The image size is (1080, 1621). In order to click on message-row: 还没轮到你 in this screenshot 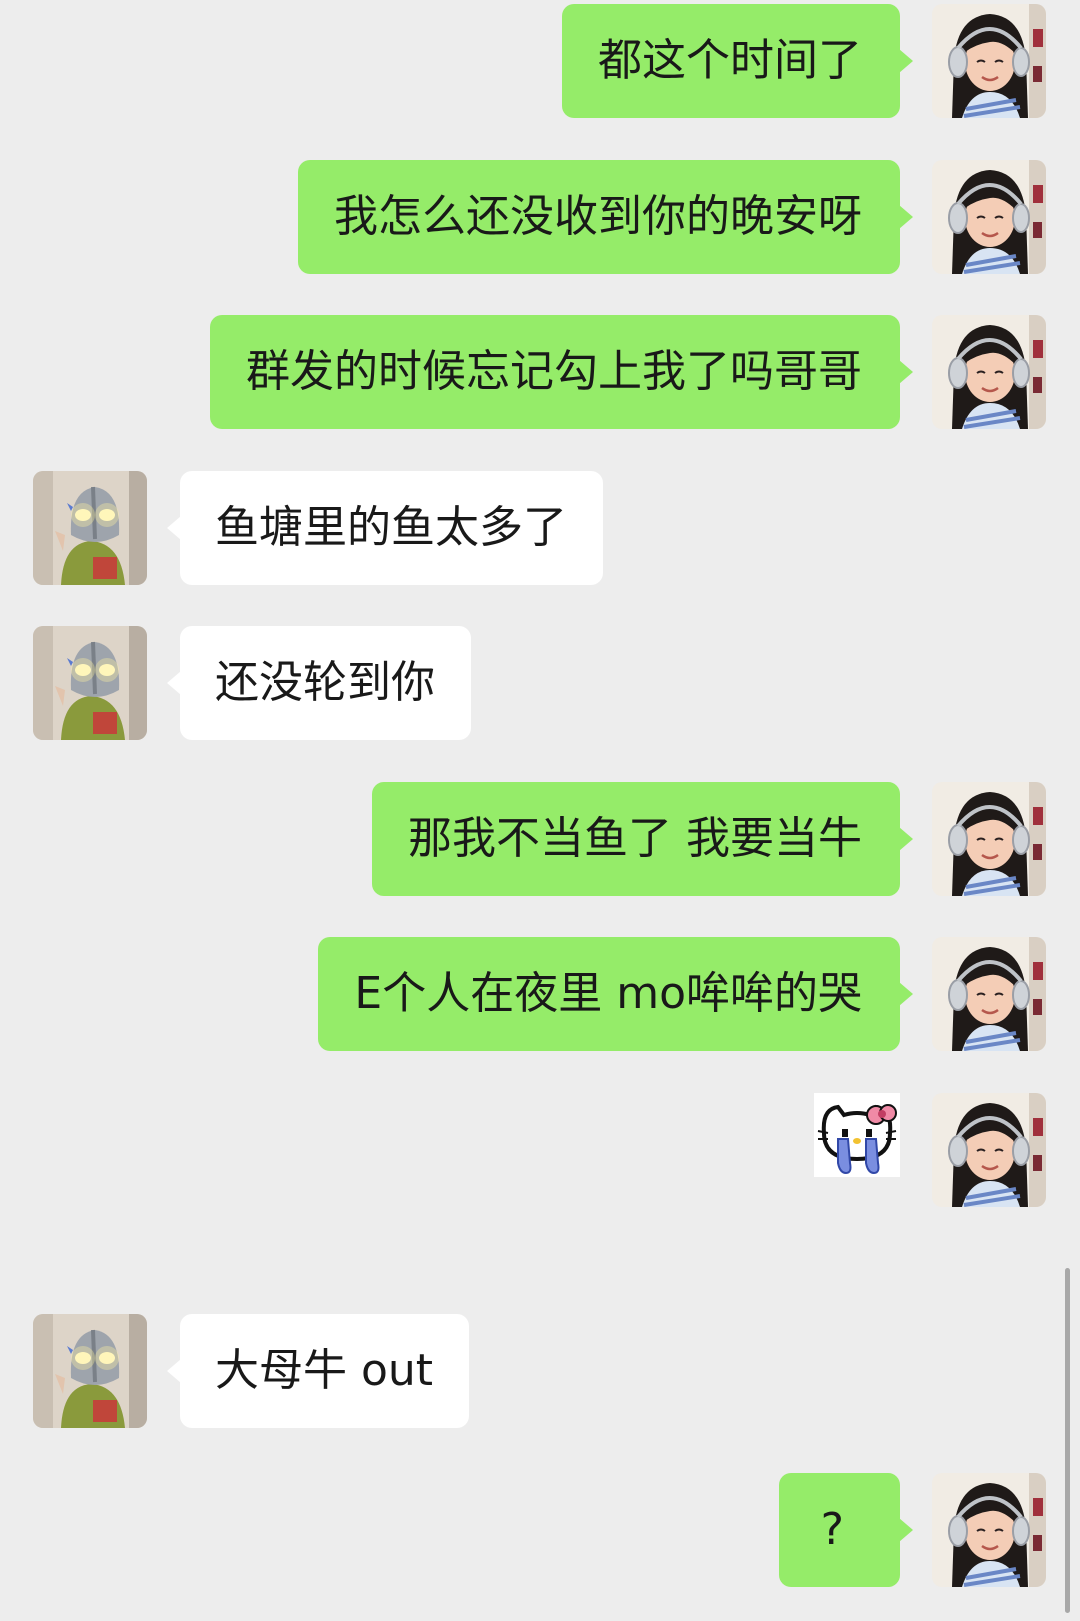, I will do `click(540, 683)`.